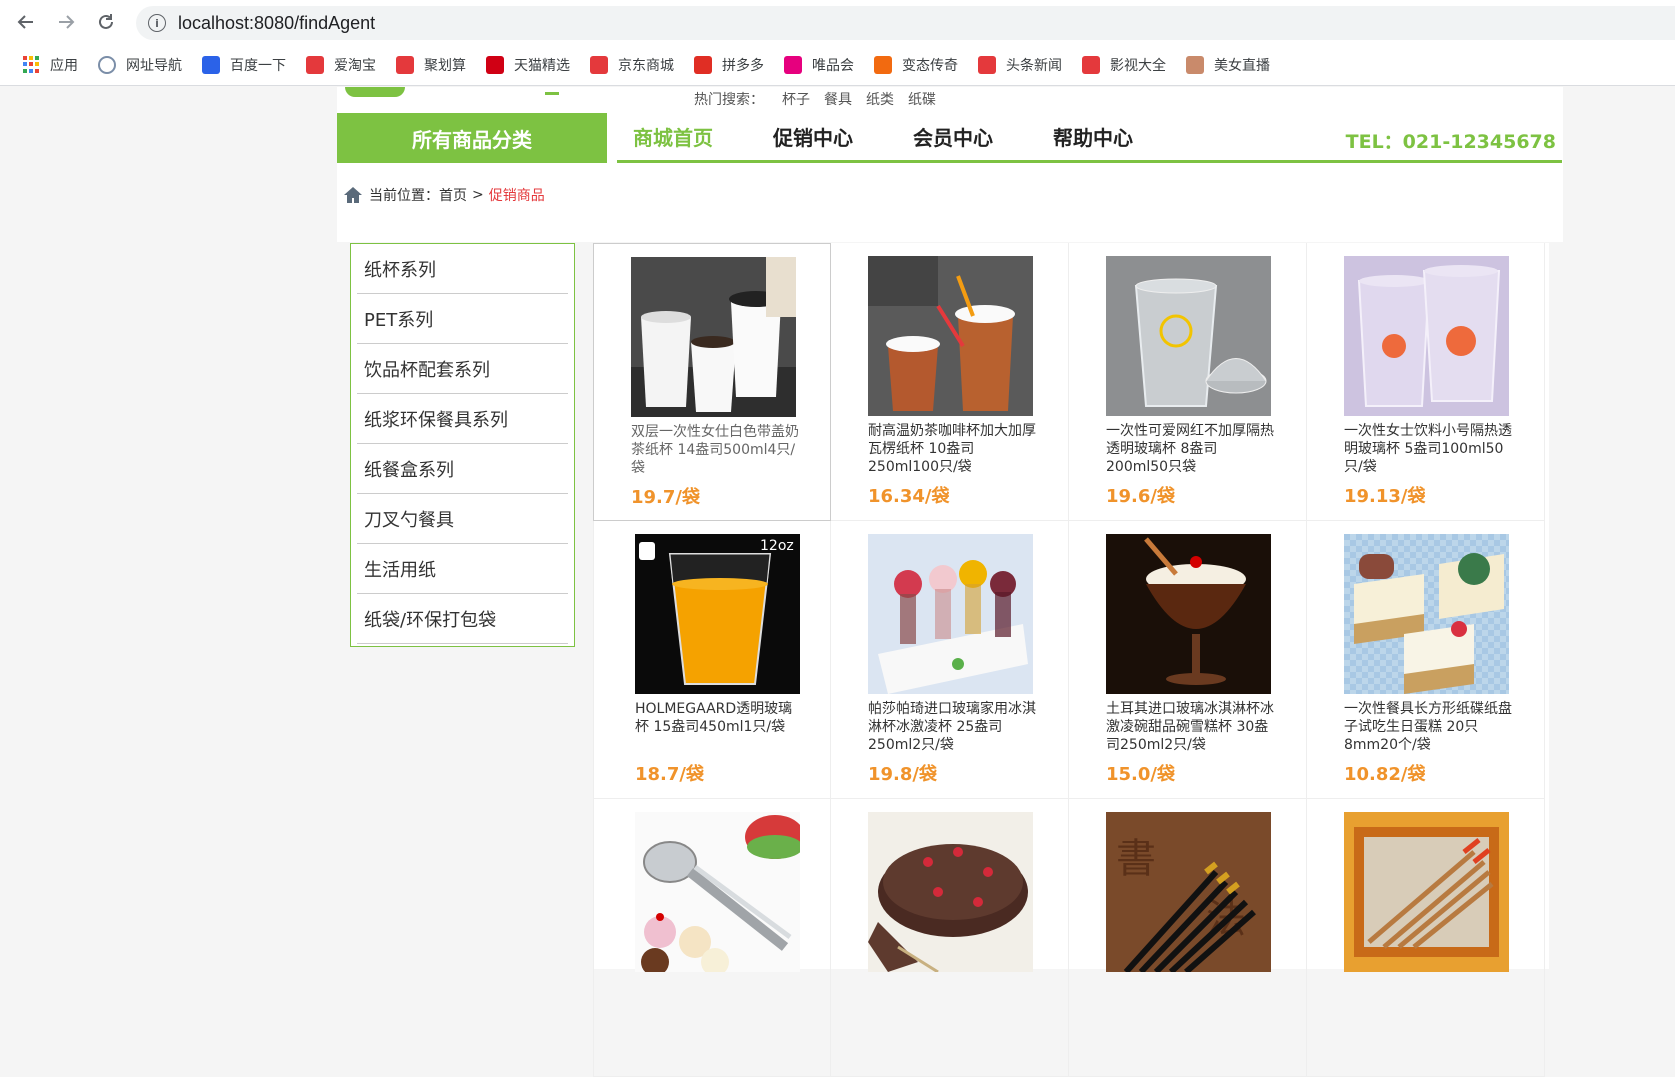 The width and height of the screenshot is (1675, 1077). I want to click on hot-search-link: 纸碟, so click(922, 99).